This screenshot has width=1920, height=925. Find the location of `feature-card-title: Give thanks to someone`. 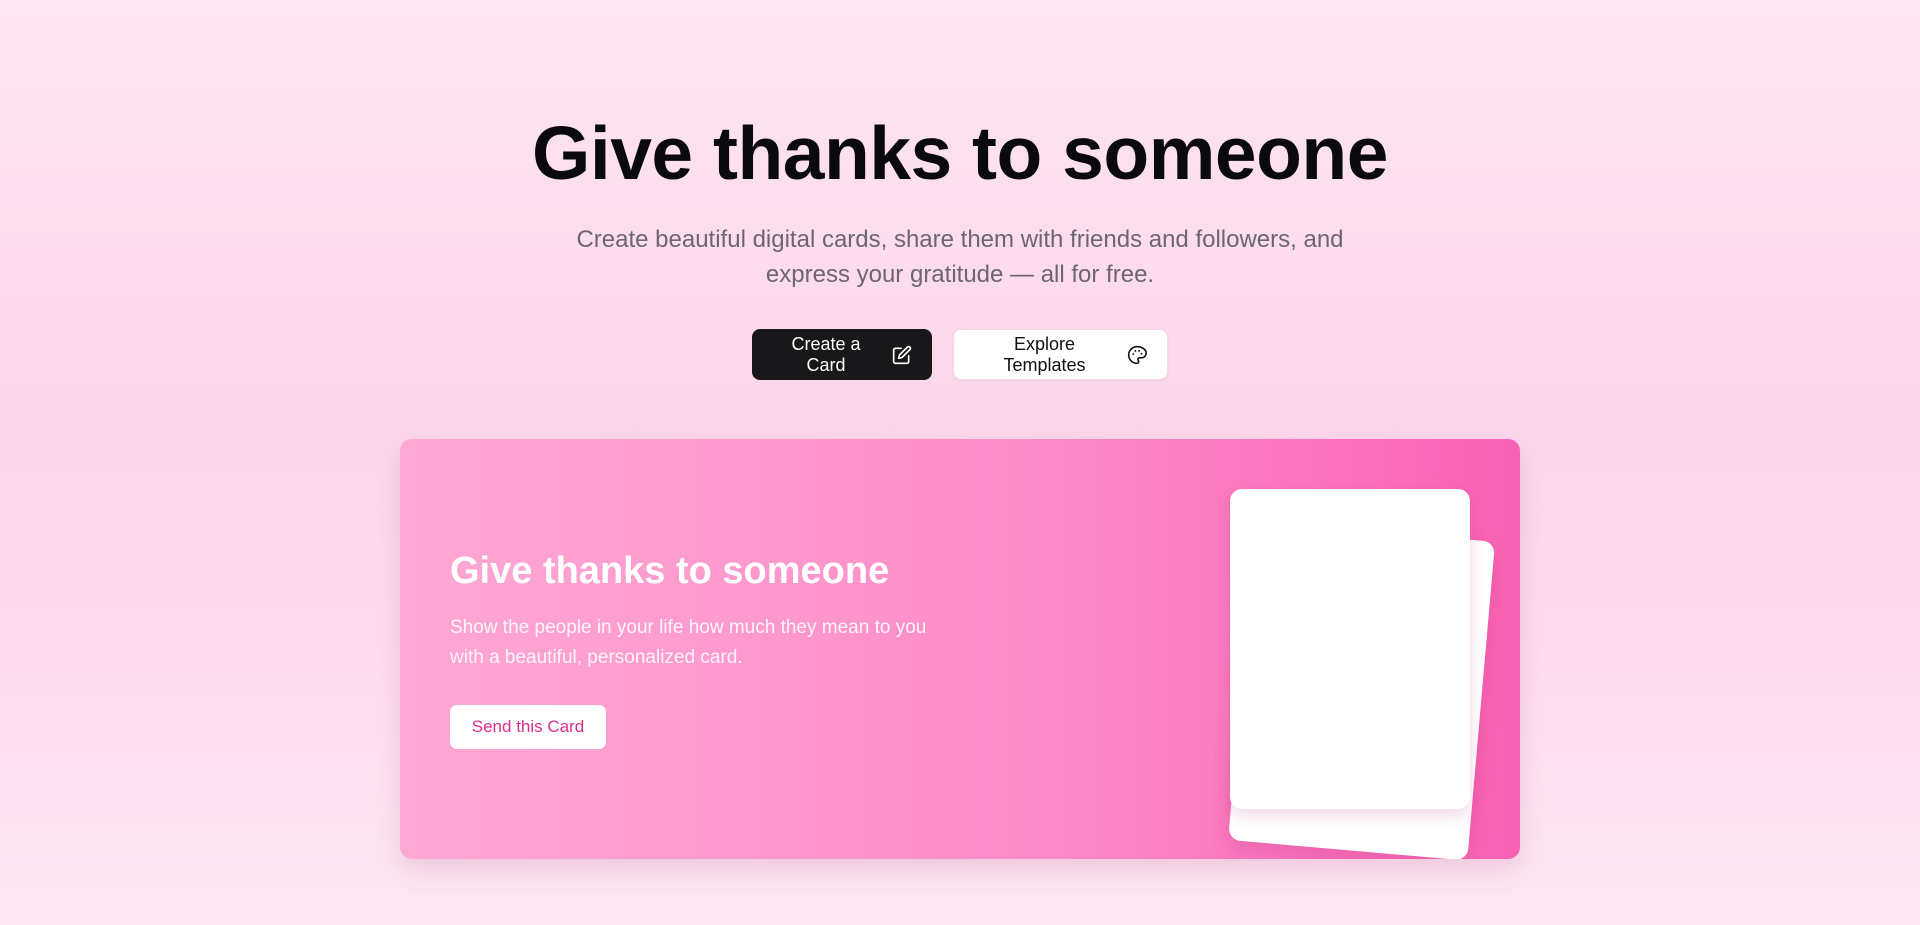

feature-card-title: Give thanks to someone is located at coordinates (670, 571).